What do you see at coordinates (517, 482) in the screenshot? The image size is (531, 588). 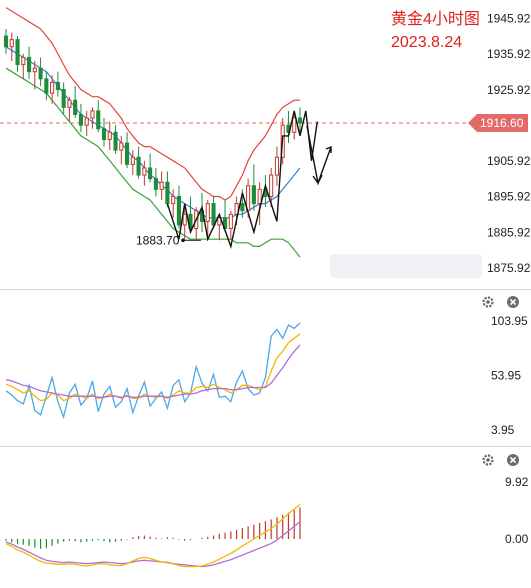 I see `macd-axis-tick: 9.92` at bounding box center [517, 482].